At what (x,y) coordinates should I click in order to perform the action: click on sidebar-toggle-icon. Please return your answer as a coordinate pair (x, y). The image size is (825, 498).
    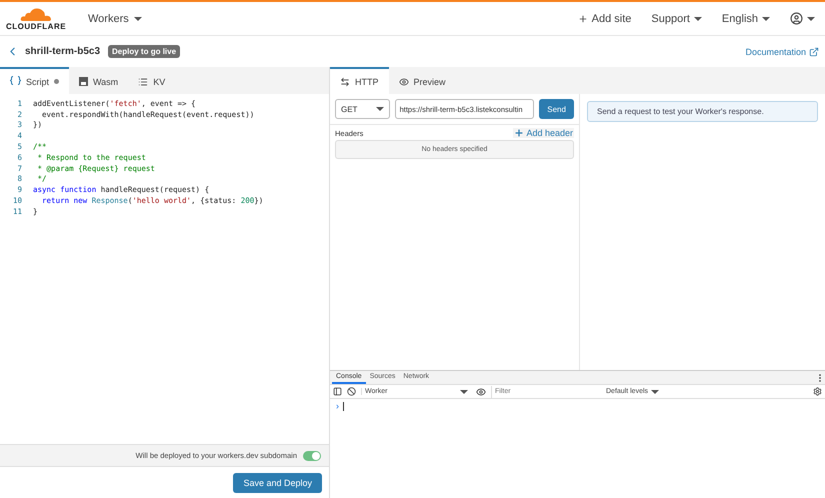
    Looking at the image, I should click on (337, 391).